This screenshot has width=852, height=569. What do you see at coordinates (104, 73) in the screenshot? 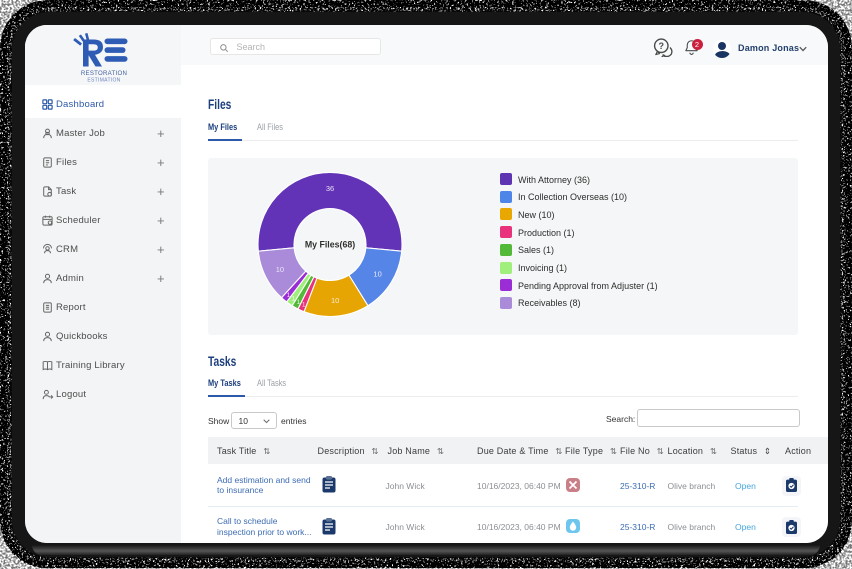
I see `svg-text: RESTORATION` at bounding box center [104, 73].